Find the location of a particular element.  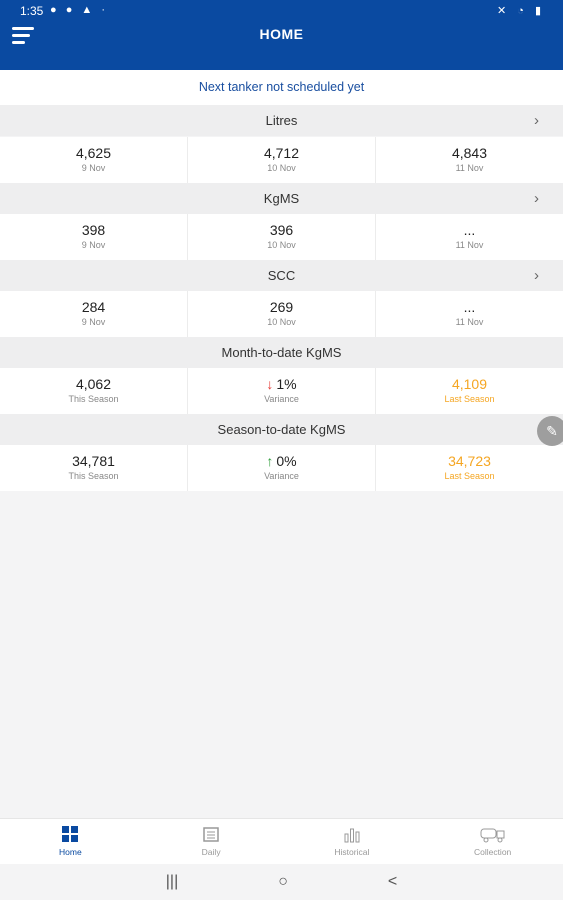

scc-cell: ... 11 Nov is located at coordinates (469, 314).